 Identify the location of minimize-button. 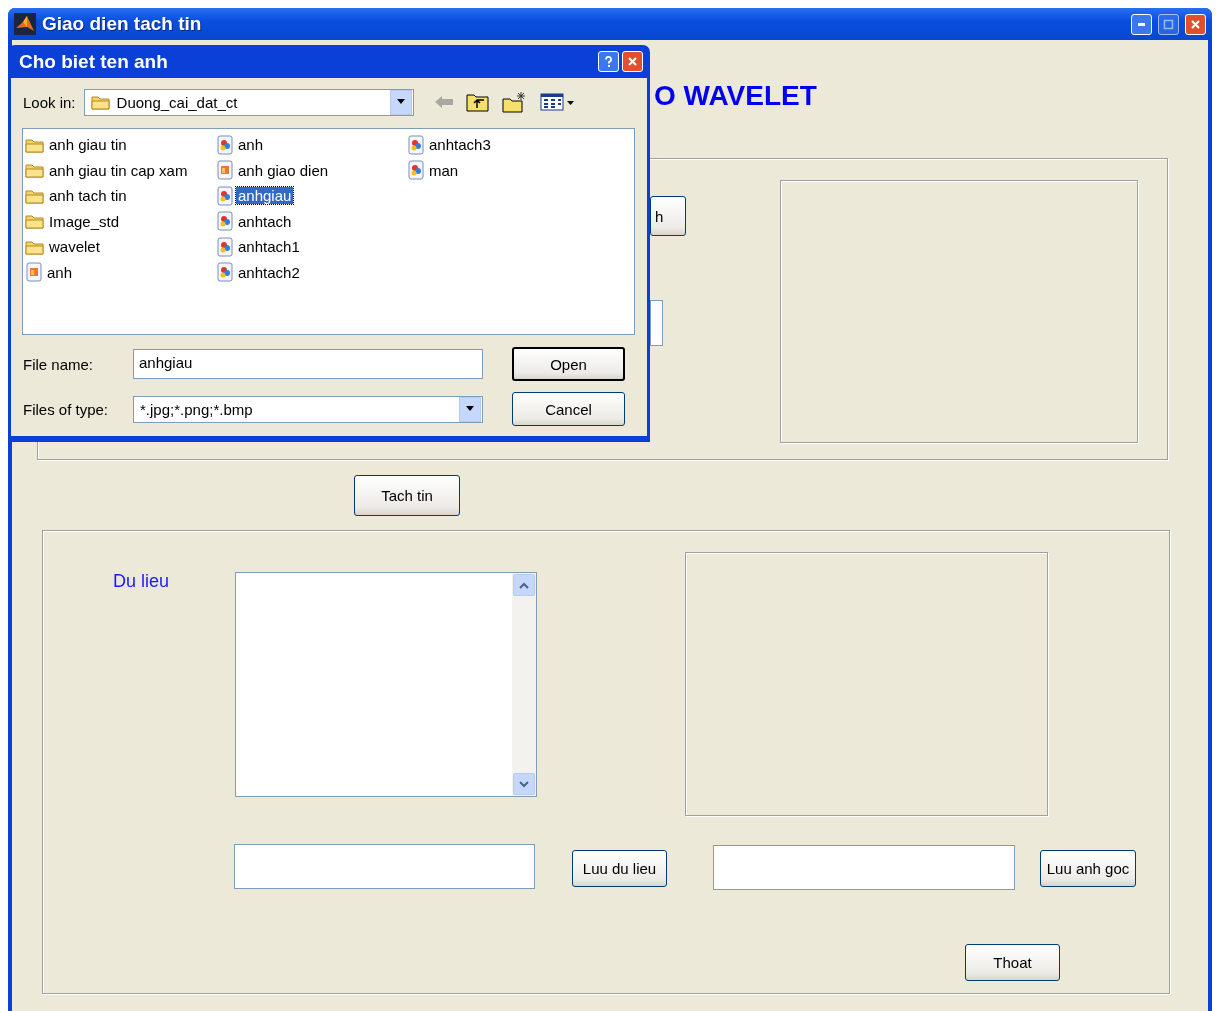
(1141, 24).